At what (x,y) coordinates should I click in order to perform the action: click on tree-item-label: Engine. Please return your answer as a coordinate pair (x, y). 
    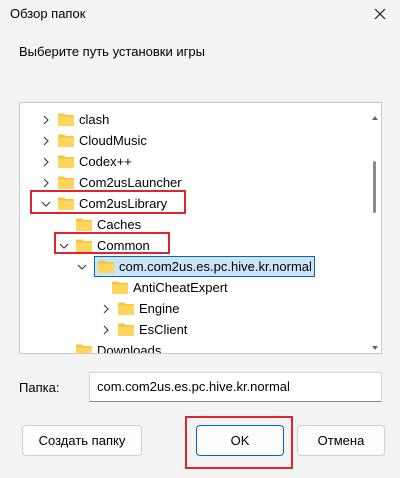
    Looking at the image, I should click on (159, 308).